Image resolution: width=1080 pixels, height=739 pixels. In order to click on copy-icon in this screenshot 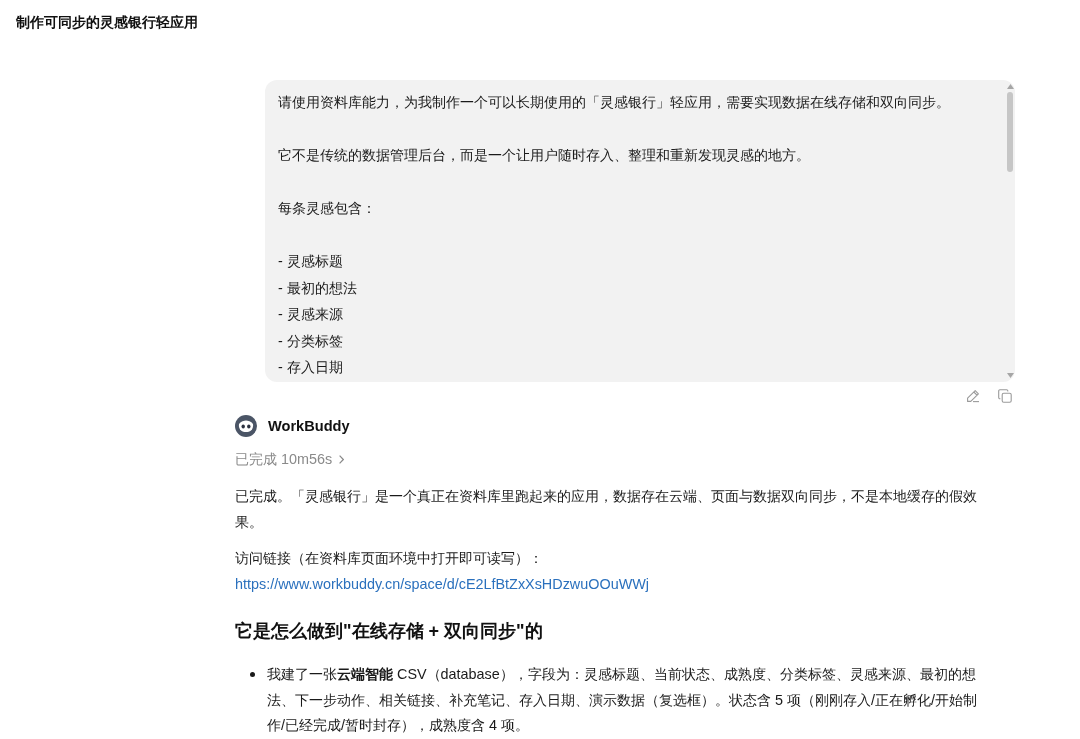, I will do `click(1005, 396)`.